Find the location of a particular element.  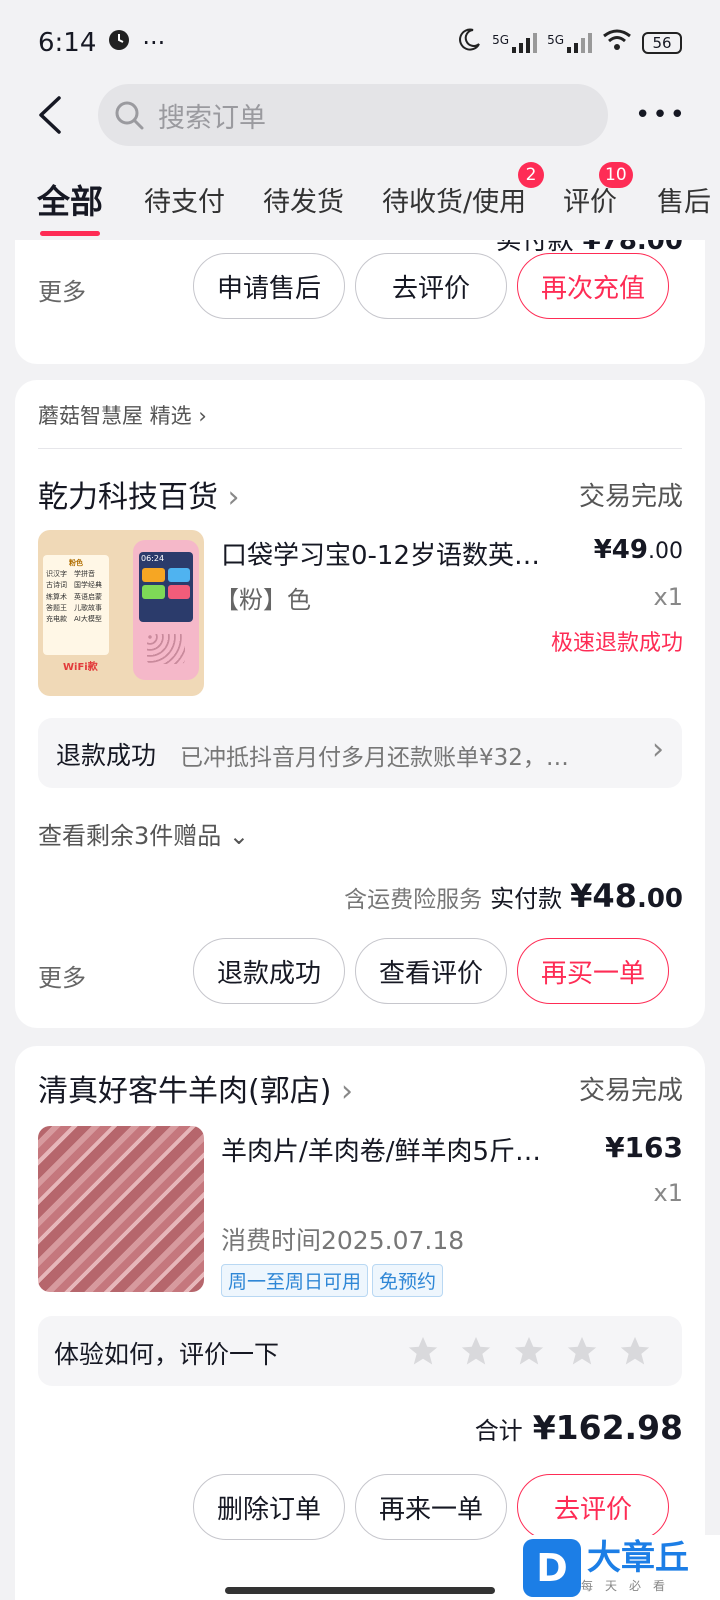

more-options-button: ••• is located at coordinates (661, 115).